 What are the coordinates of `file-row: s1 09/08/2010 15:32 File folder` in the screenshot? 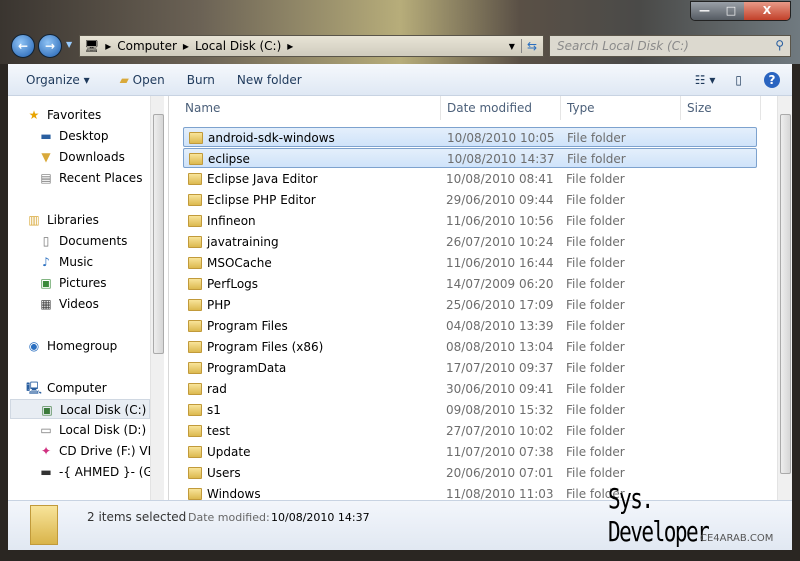 It's located at (470, 410).